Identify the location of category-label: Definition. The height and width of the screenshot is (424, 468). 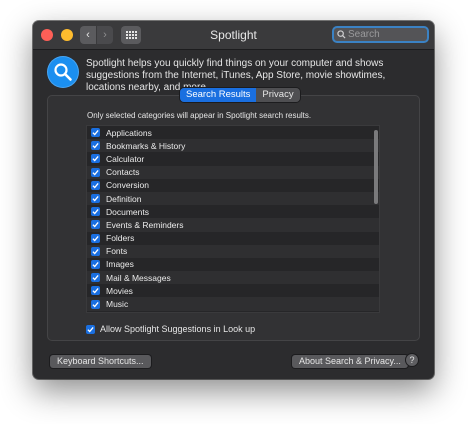
(124, 198).